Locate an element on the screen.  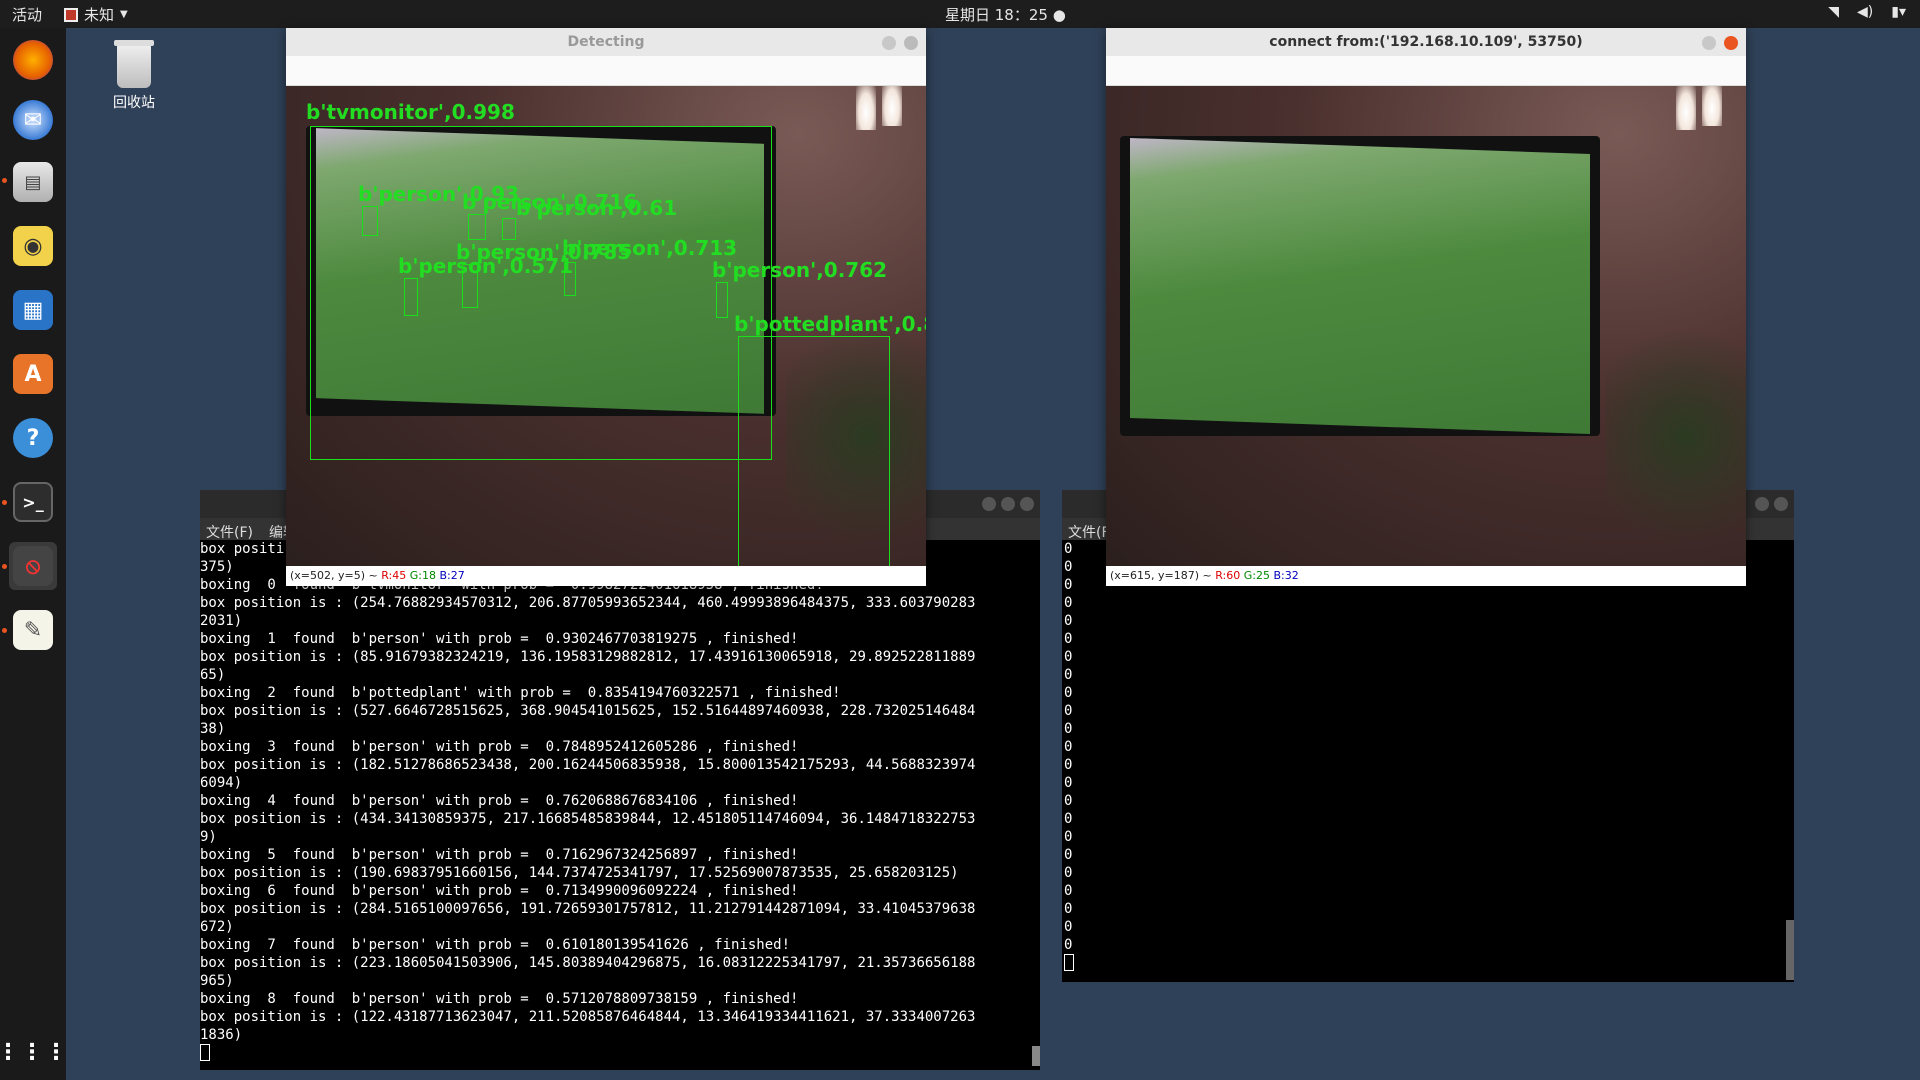
terminal-launcher: >_ is located at coordinates (33, 502).